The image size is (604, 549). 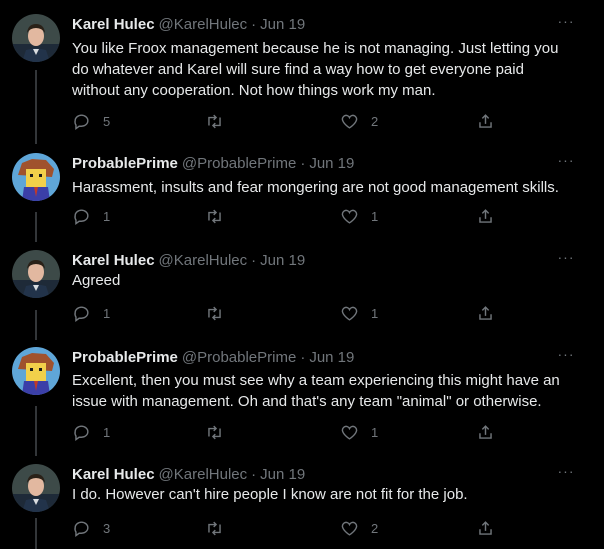 I want to click on reply-button: 5, so click(x=91, y=121).